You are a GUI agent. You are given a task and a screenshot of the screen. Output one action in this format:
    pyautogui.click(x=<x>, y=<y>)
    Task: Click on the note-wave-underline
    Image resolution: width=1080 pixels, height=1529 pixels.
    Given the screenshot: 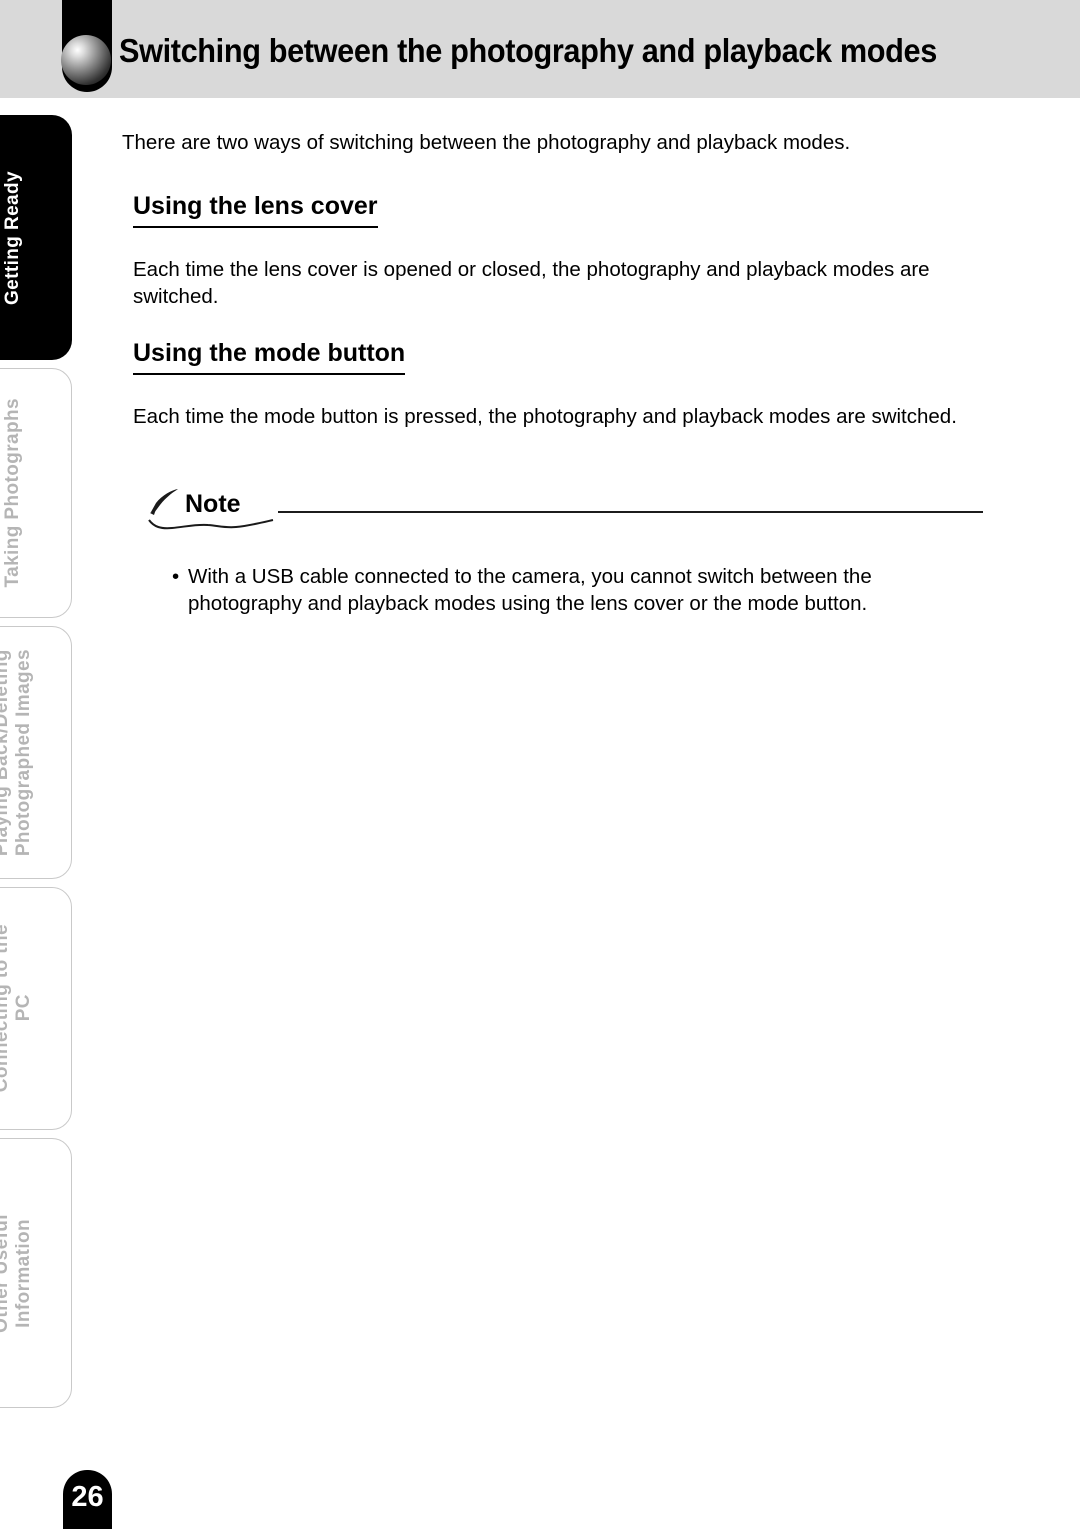 What is the action you would take?
    pyautogui.click(x=211, y=524)
    